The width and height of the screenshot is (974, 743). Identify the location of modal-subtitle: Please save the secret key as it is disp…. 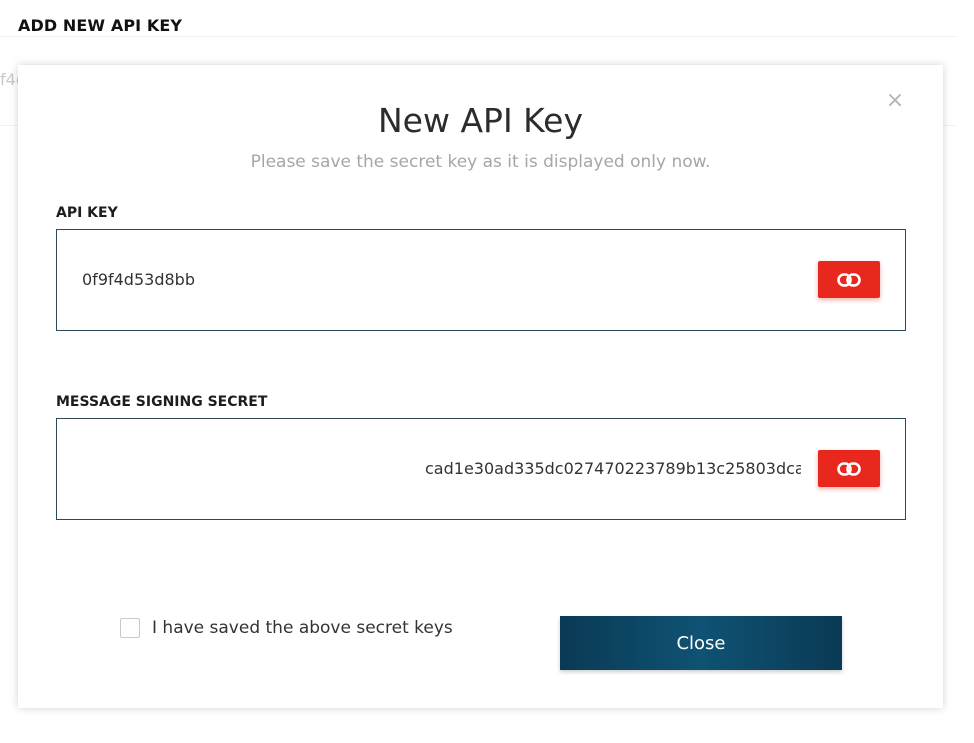
(480, 162).